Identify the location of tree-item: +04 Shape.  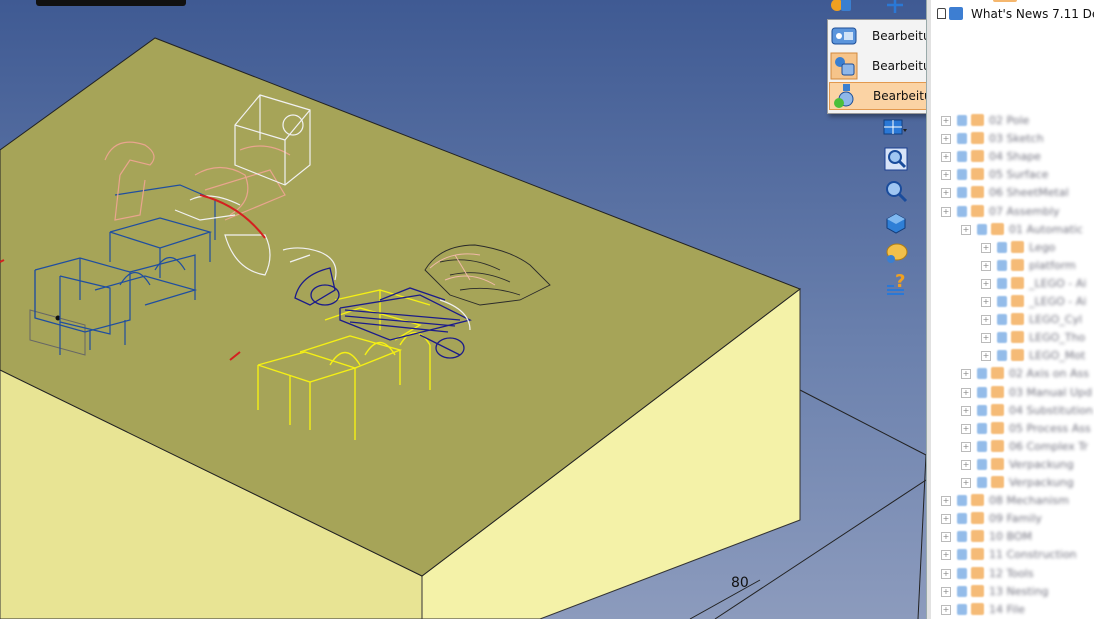
(1010, 157).